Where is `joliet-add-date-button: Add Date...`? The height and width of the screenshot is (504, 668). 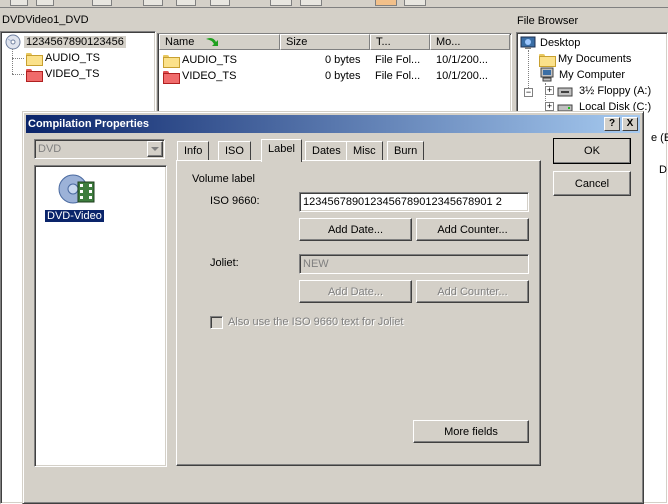
joliet-add-date-button: Add Date... is located at coordinates (355, 291).